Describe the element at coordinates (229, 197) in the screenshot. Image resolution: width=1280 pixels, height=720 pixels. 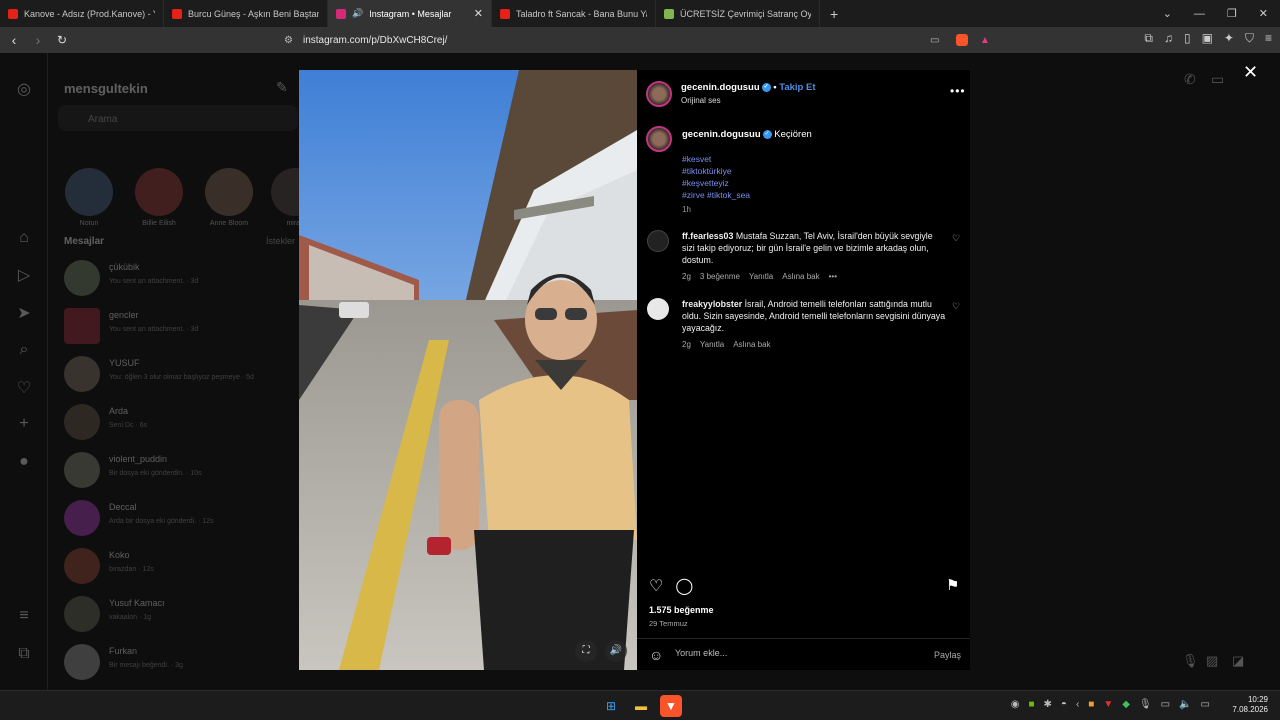
I see `story-item: Anne Bloom` at that location.